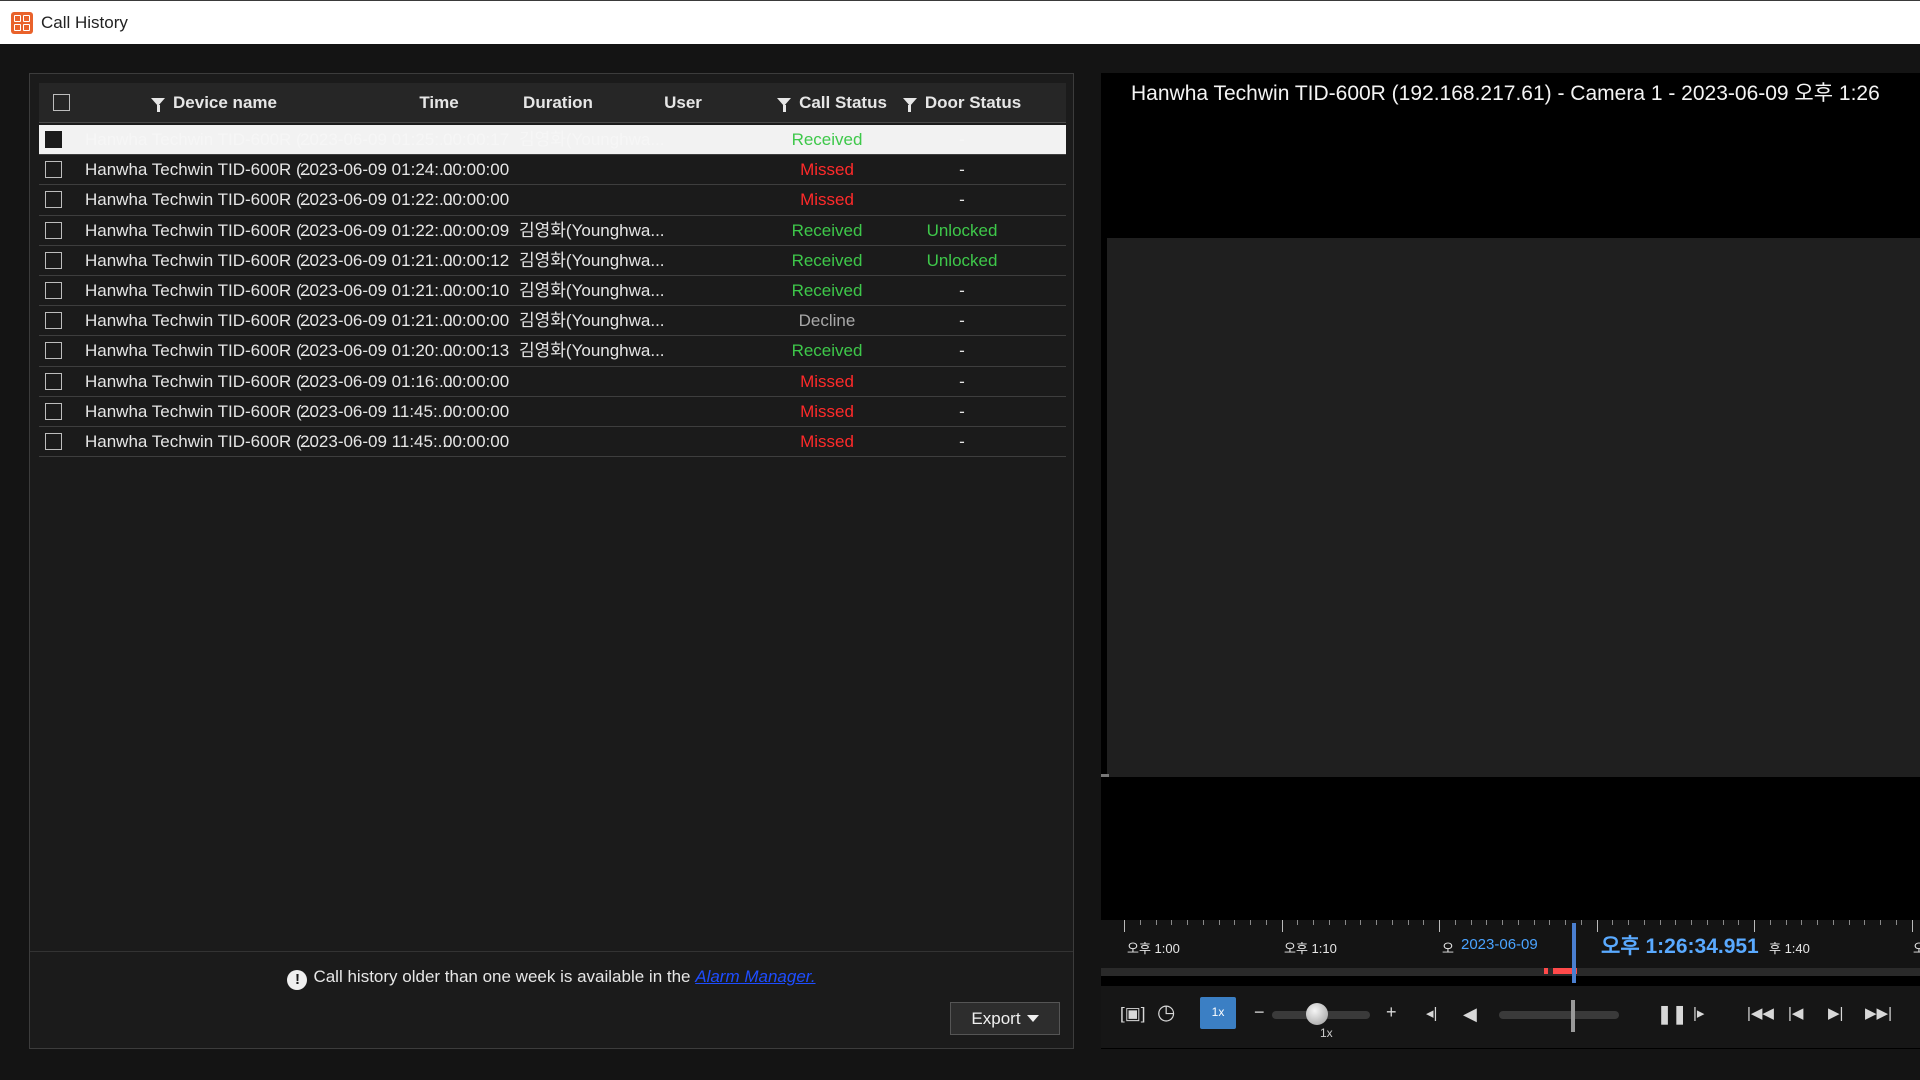 Image resolution: width=1920 pixels, height=1080 pixels. I want to click on cell-duration: 00:00:09, so click(476, 230).